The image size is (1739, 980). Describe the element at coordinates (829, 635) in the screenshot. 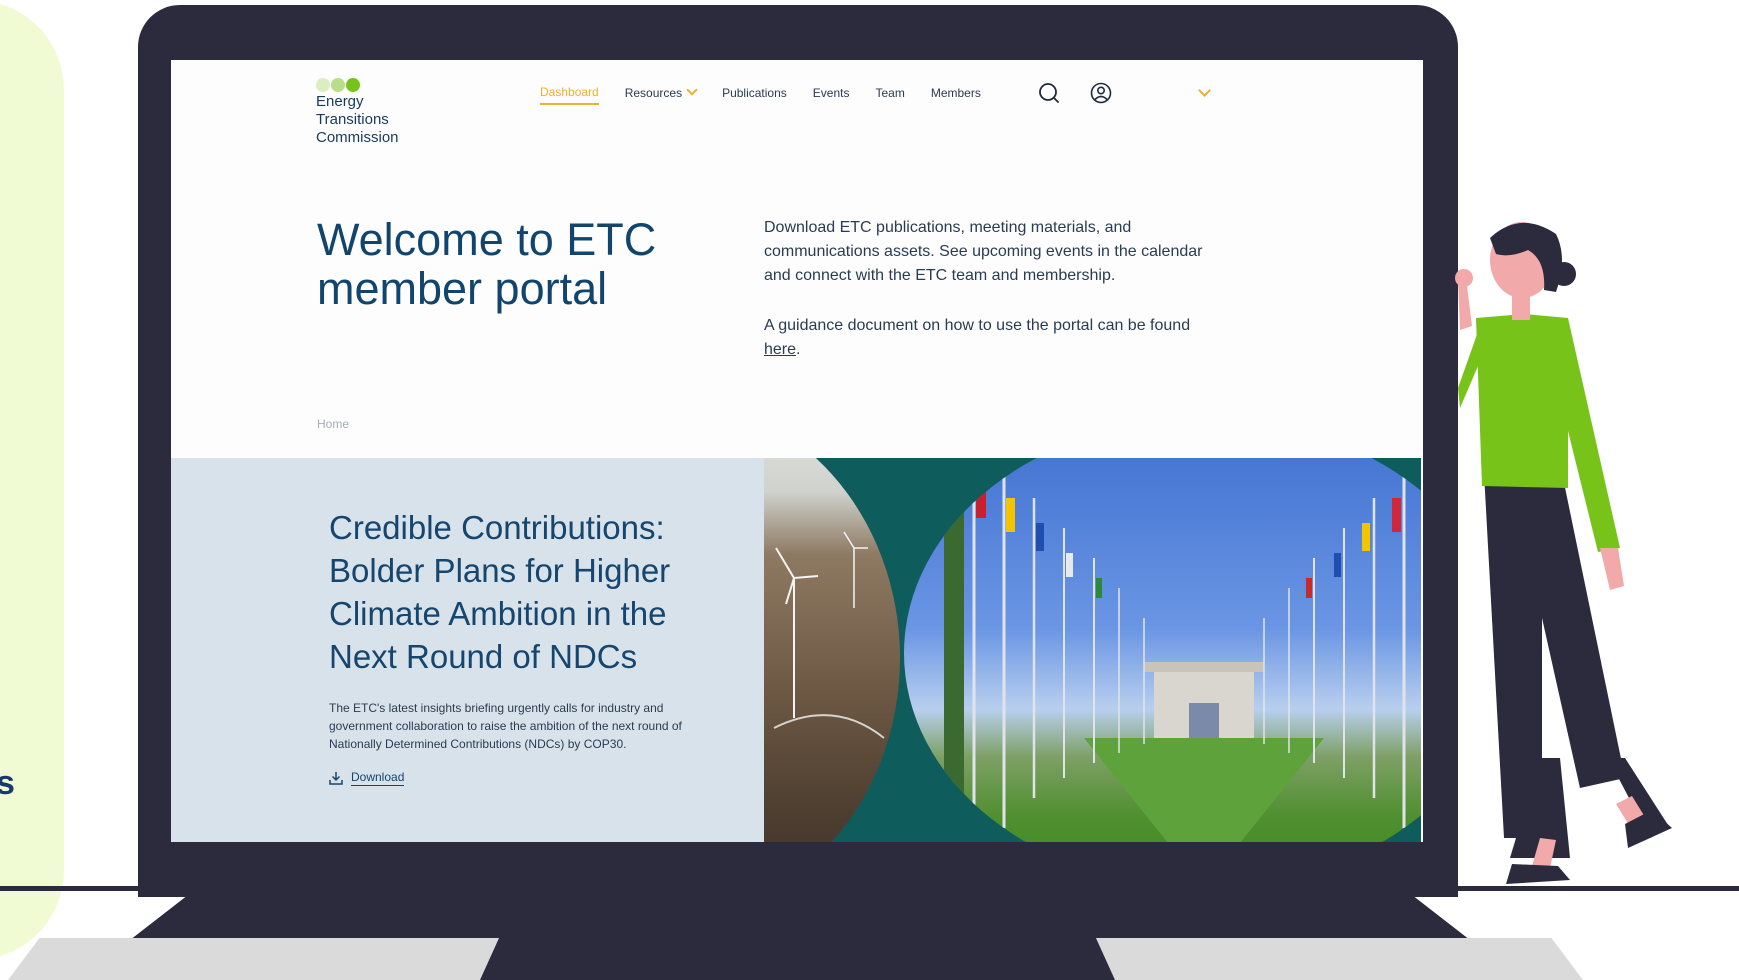

I see `wind-turbine-icon` at that location.